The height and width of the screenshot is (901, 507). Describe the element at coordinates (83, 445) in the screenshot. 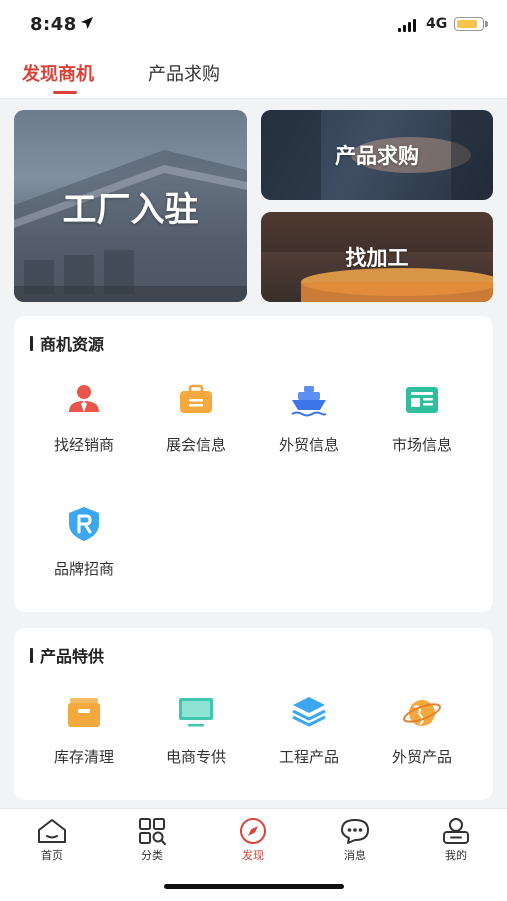

I see `item-label: 找经销商` at that location.